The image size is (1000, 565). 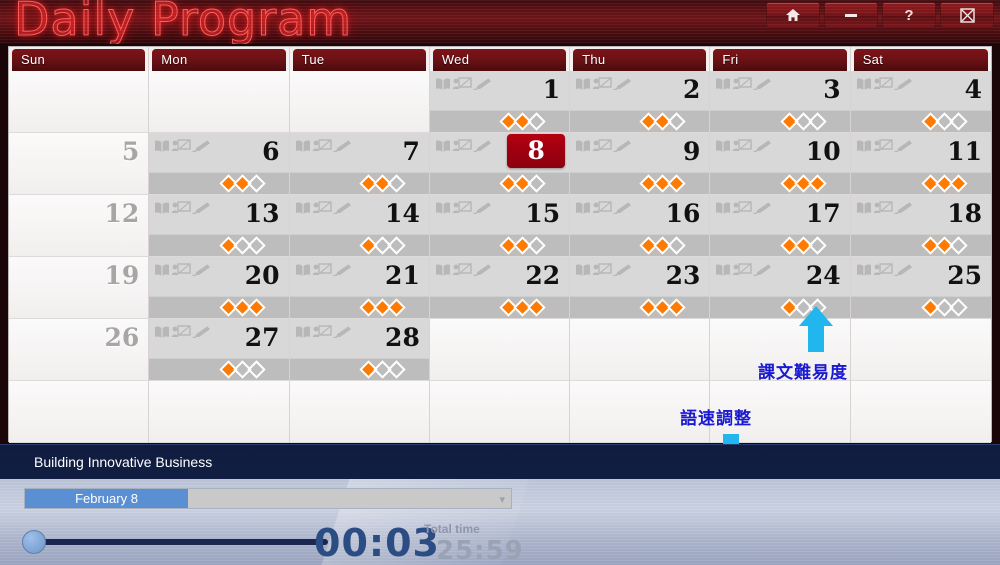 I want to click on day-cell-top: 15, so click(x=499, y=215).